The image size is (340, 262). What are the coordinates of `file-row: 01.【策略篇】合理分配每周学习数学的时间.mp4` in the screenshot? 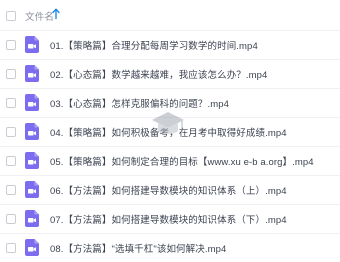 It's located at (170, 44).